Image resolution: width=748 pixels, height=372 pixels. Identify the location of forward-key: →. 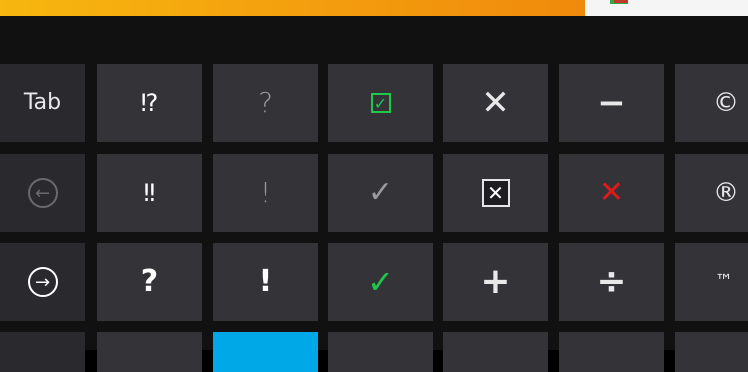
(42, 282).